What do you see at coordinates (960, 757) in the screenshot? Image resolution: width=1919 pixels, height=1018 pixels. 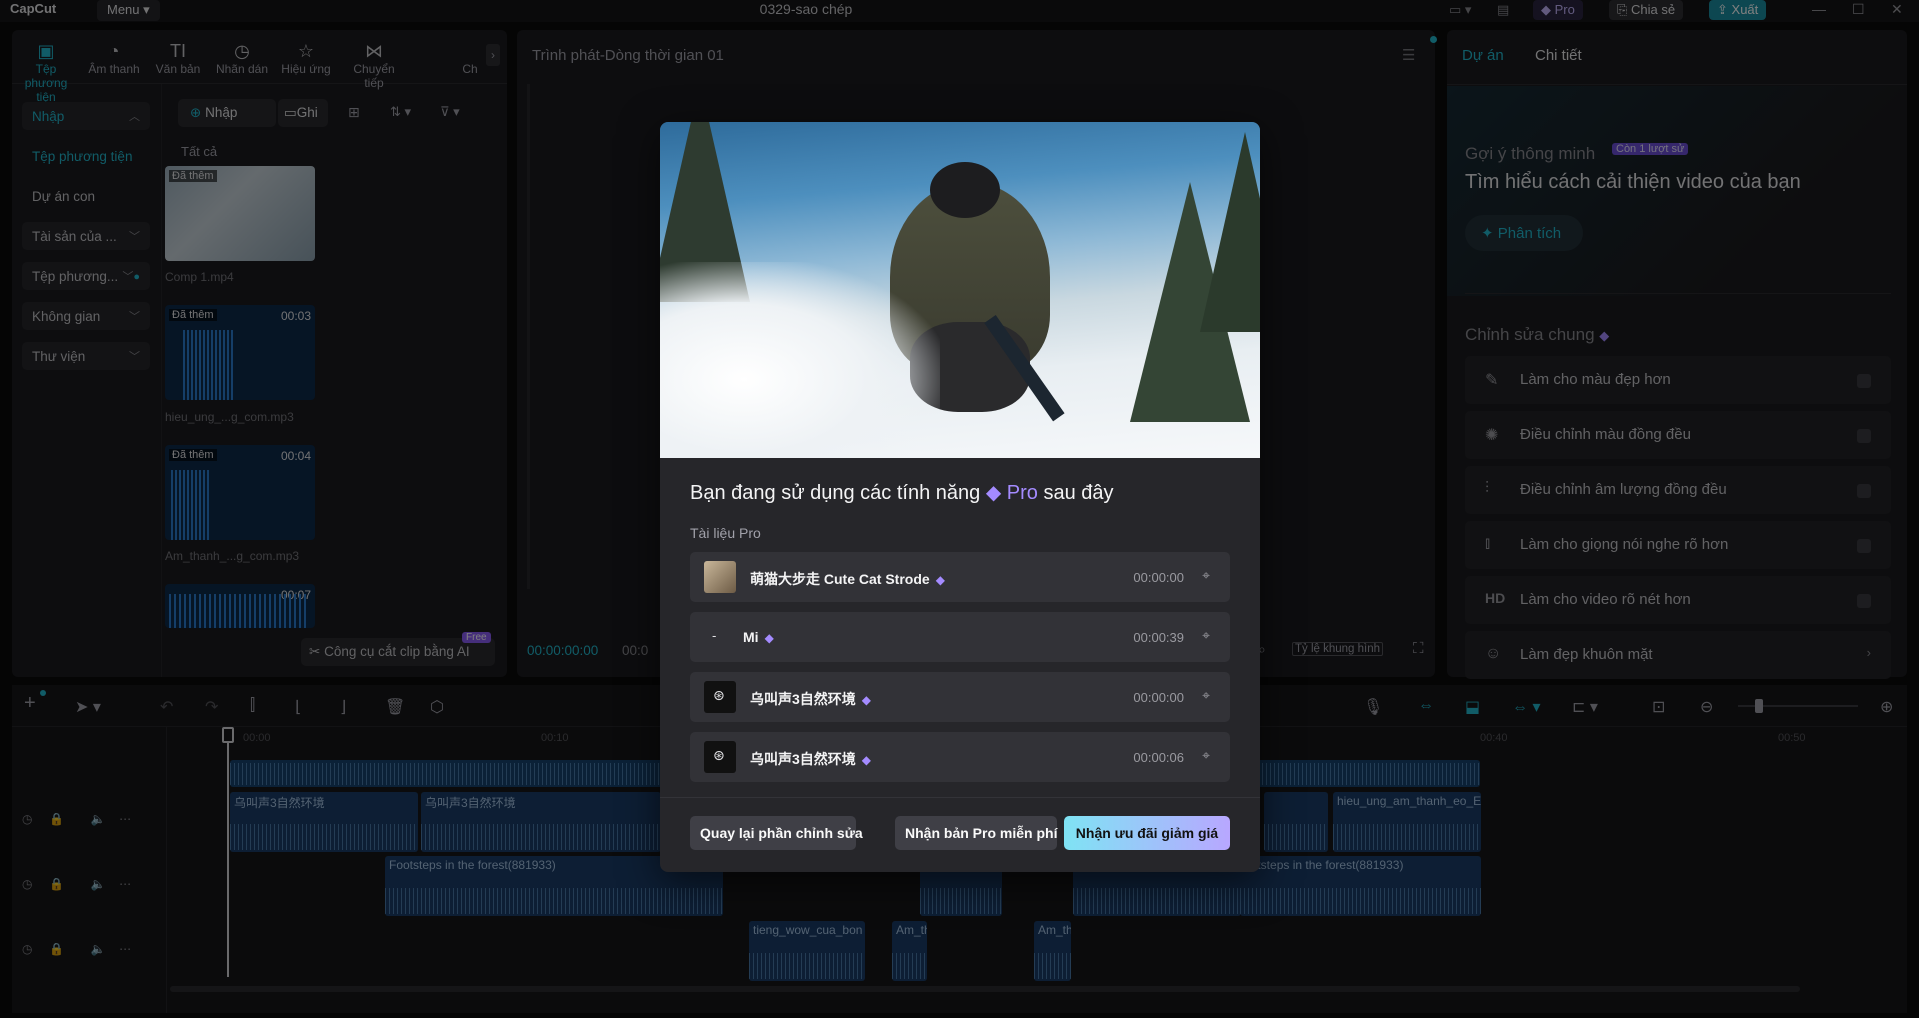 I see `pro-asset-item: ⊛ 乌叫声3自然环境 ◆ 00:00:06 ⌖` at bounding box center [960, 757].